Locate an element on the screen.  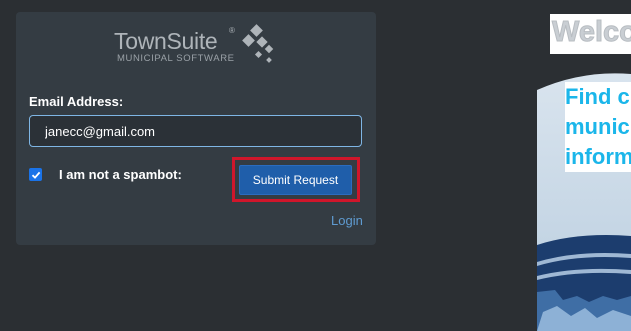
find-heading-line-2: munic is located at coordinates (598, 127).